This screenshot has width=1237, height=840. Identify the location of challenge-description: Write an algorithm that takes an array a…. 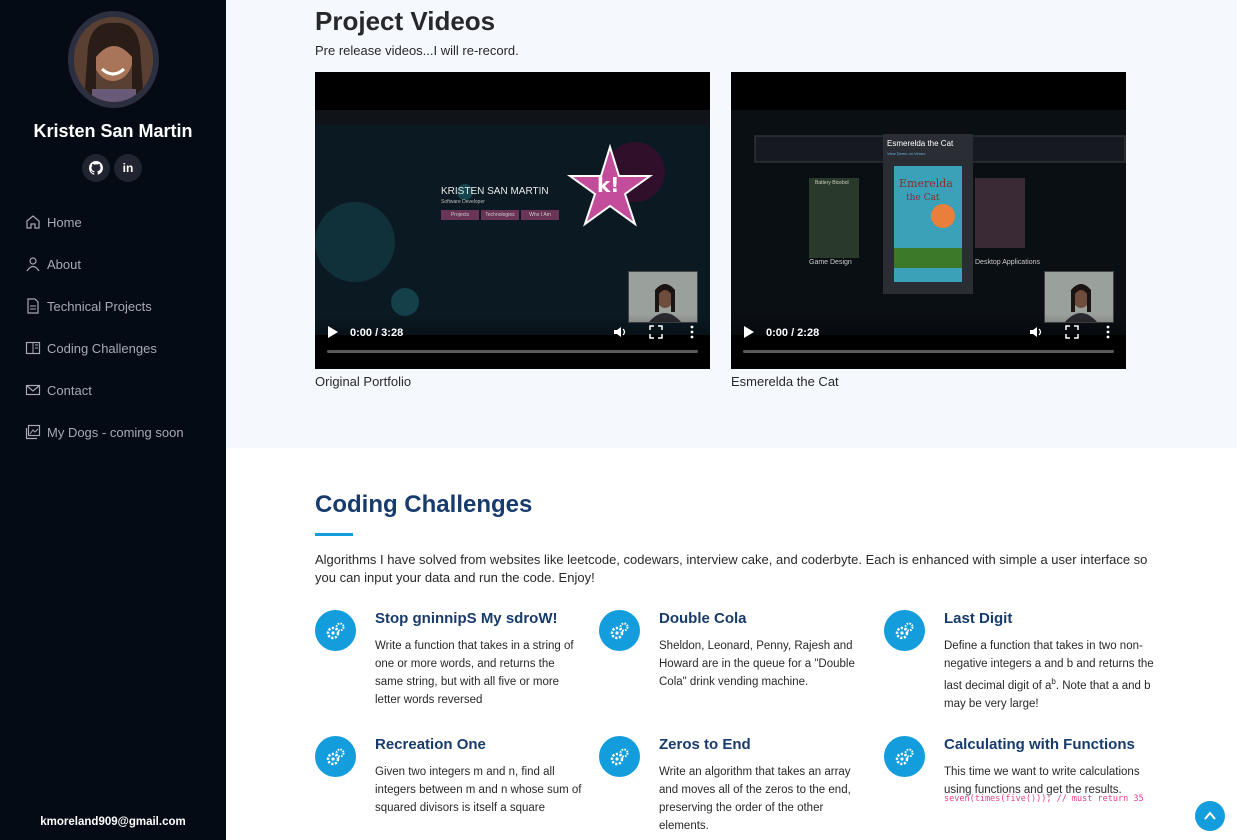
(755, 799).